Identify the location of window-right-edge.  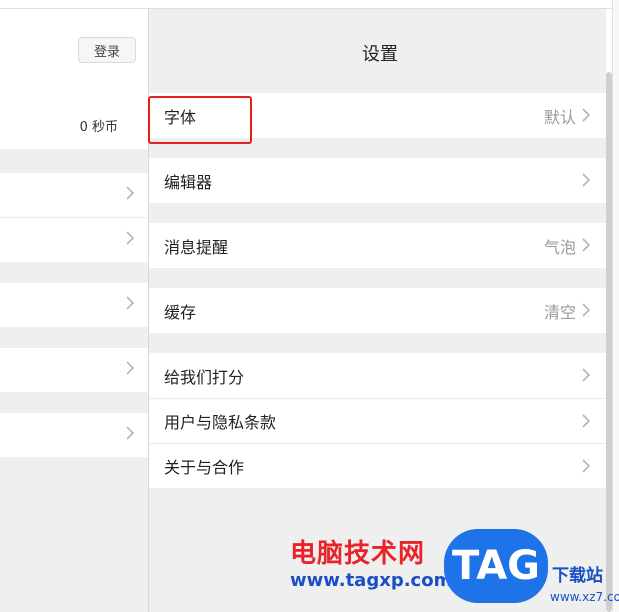
(615, 306).